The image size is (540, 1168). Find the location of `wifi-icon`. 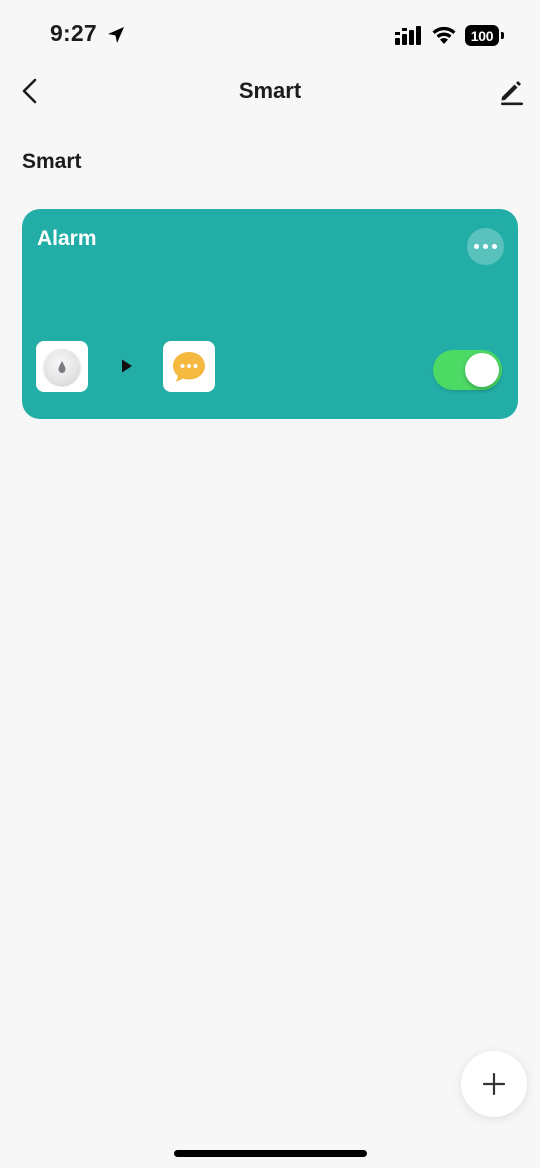

wifi-icon is located at coordinates (444, 35).